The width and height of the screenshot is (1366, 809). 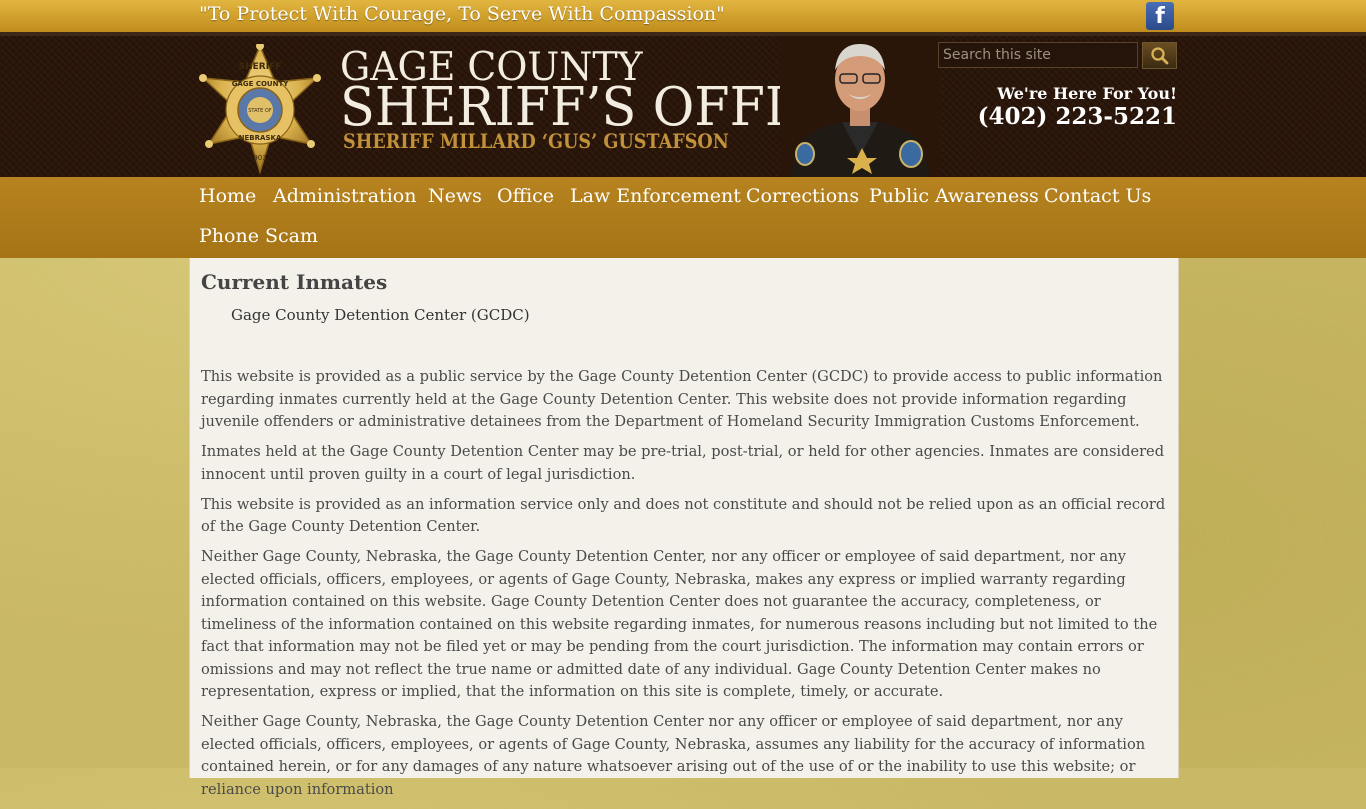 I want to click on facebook-letter: f, so click(x=1160, y=16).